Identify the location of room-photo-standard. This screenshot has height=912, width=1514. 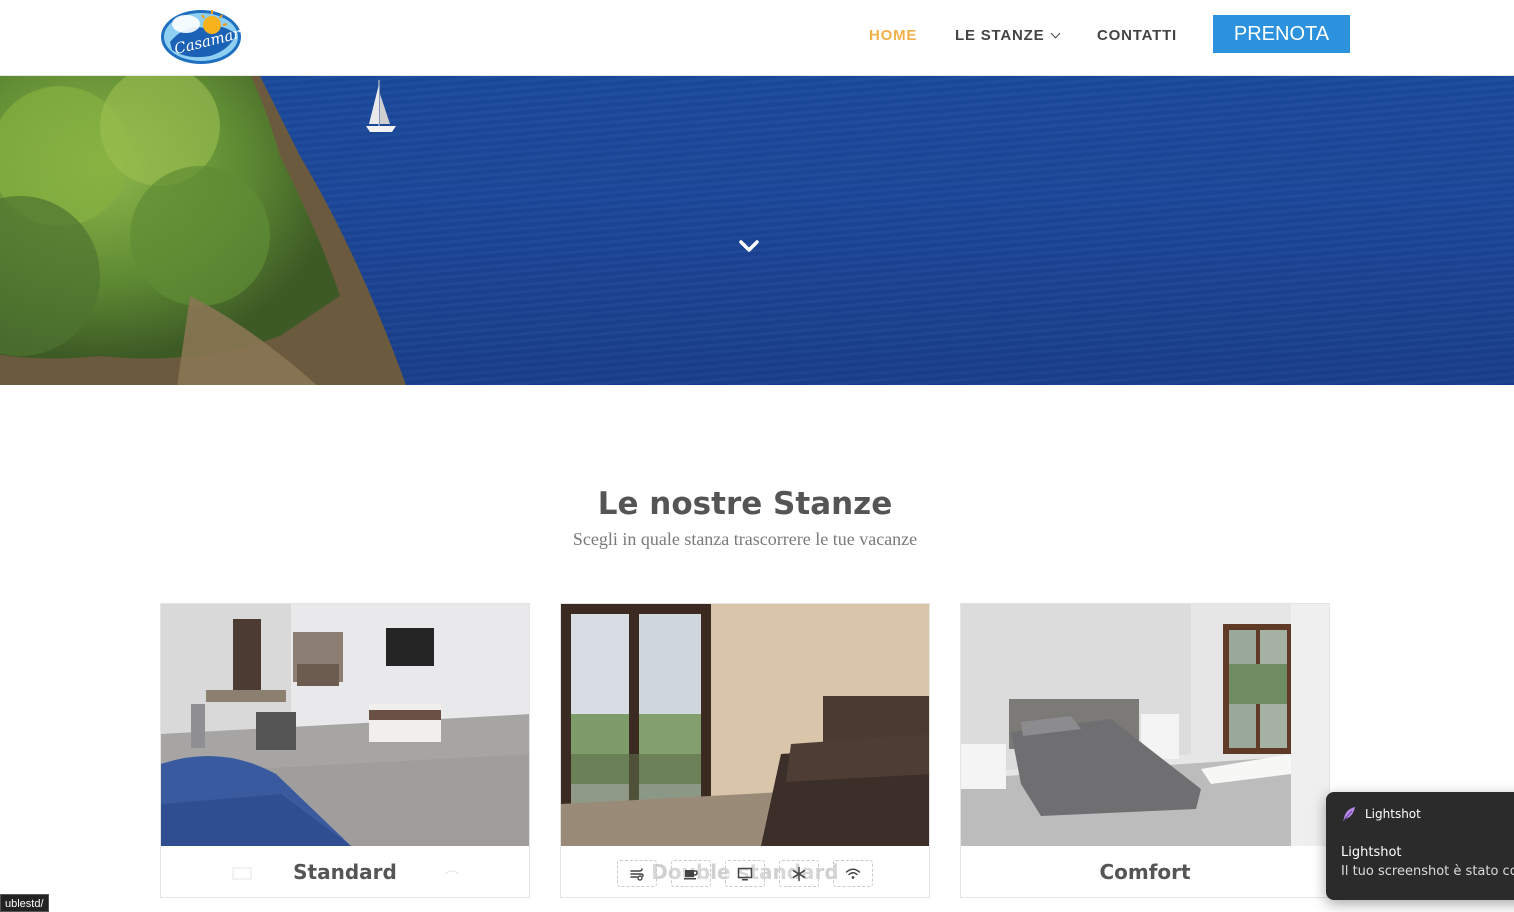
(345, 725).